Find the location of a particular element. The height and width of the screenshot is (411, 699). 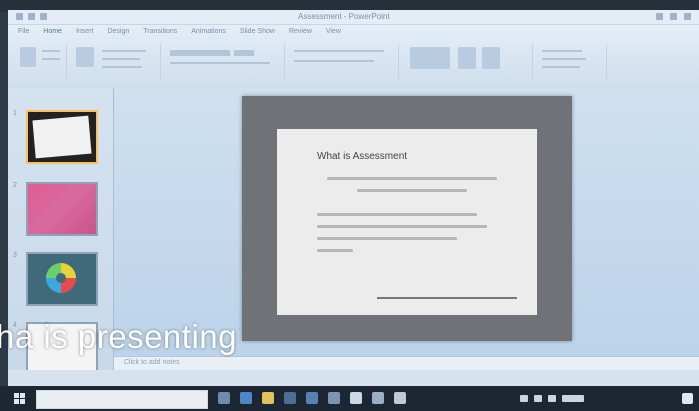

close-icon is located at coordinates (687, 16).